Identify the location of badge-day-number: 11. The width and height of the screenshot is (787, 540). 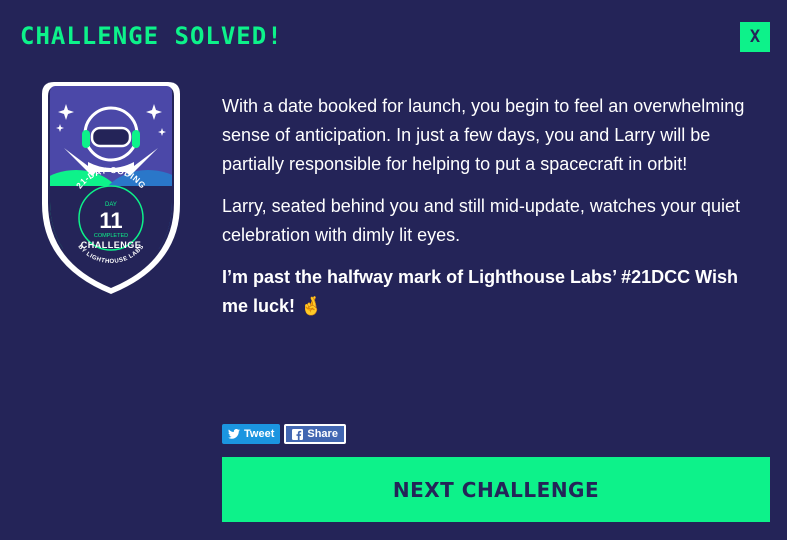
(110, 220).